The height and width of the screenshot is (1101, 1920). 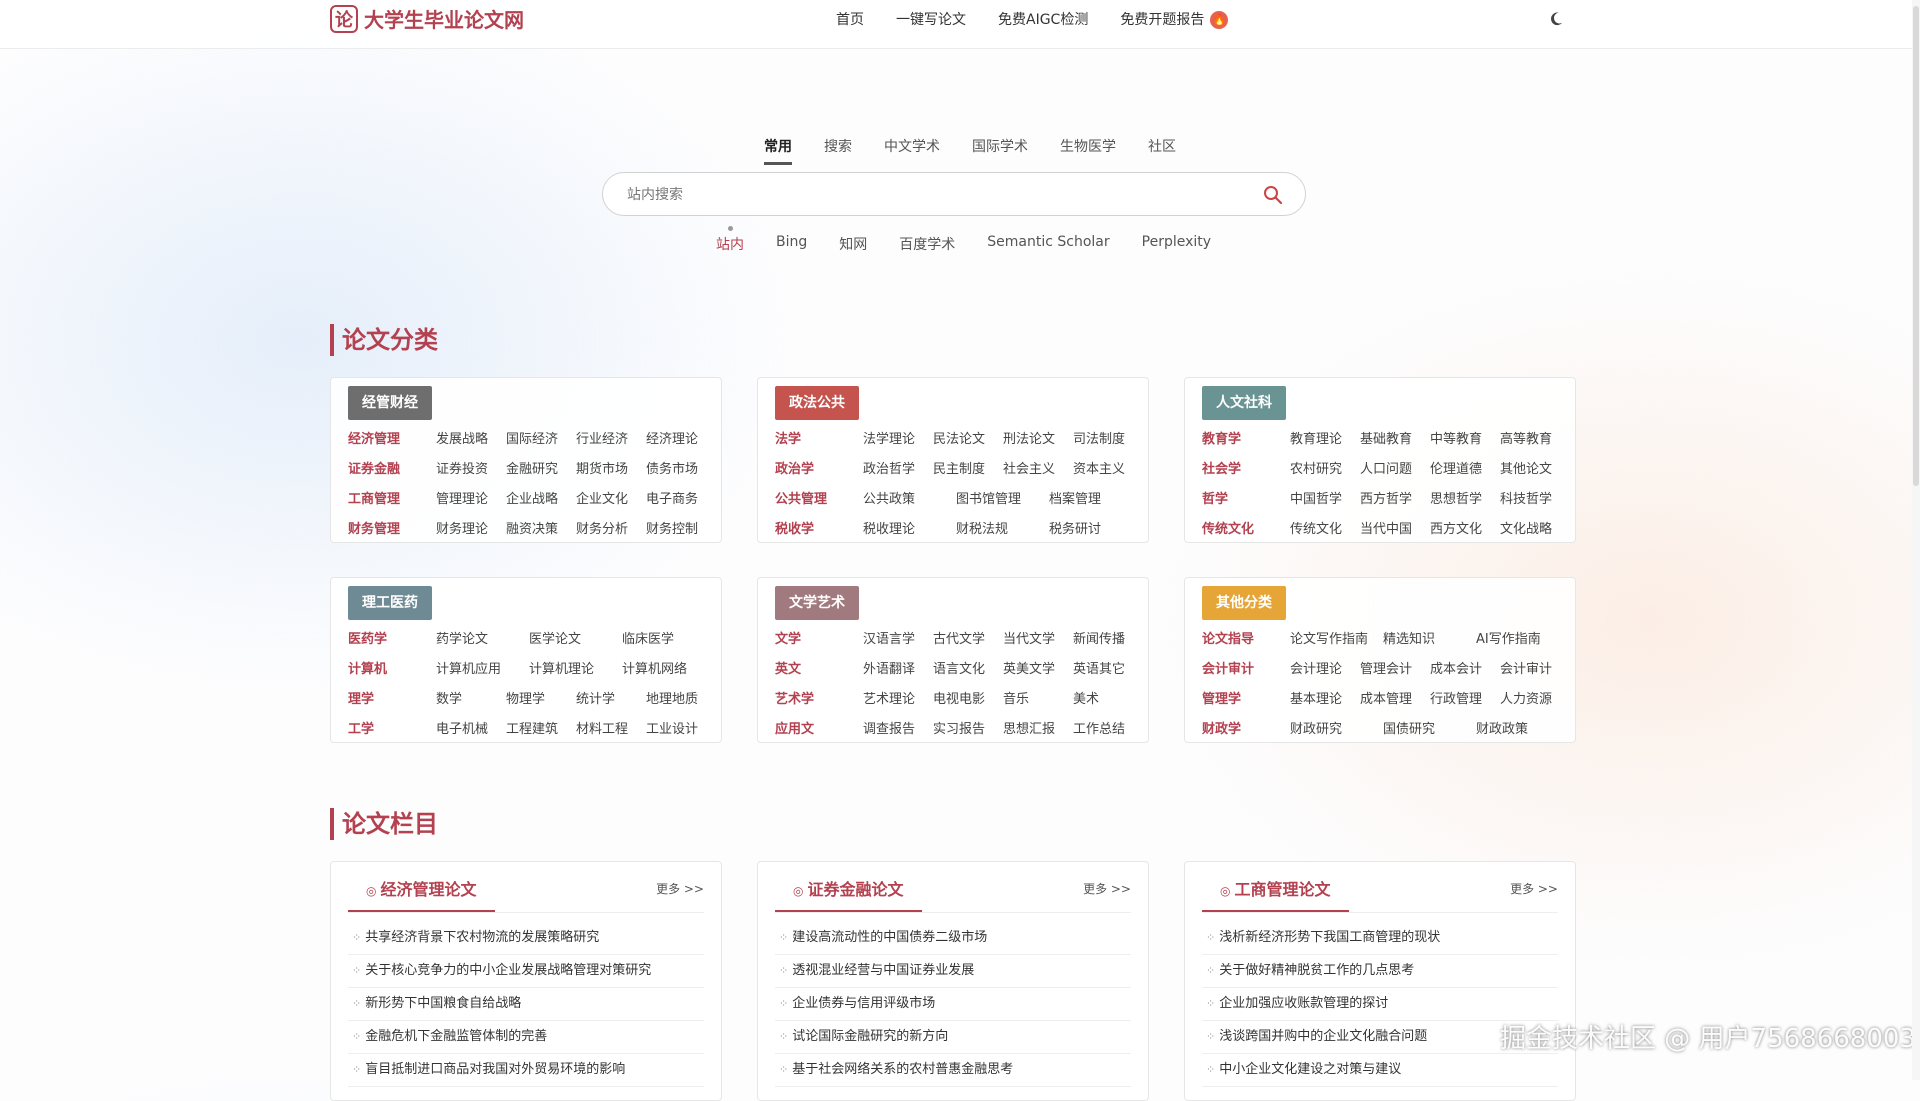 I want to click on subcategory-link: 传统文化, so click(x=1325, y=527).